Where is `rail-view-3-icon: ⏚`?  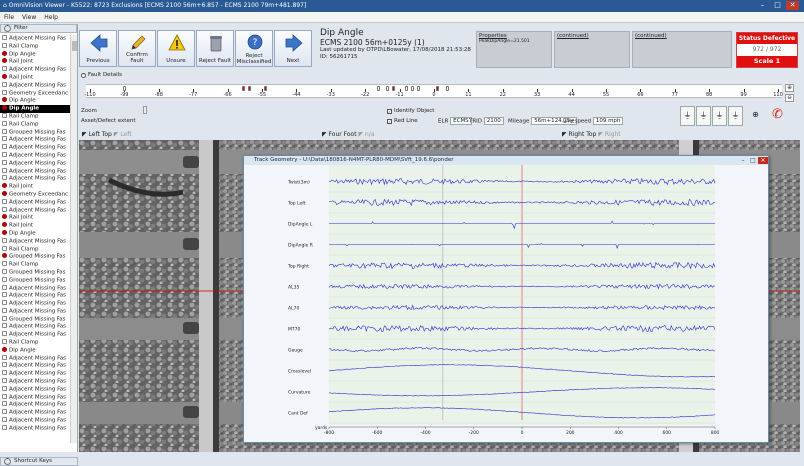
rail-view-3-icon: ⏚ is located at coordinates (719, 116).